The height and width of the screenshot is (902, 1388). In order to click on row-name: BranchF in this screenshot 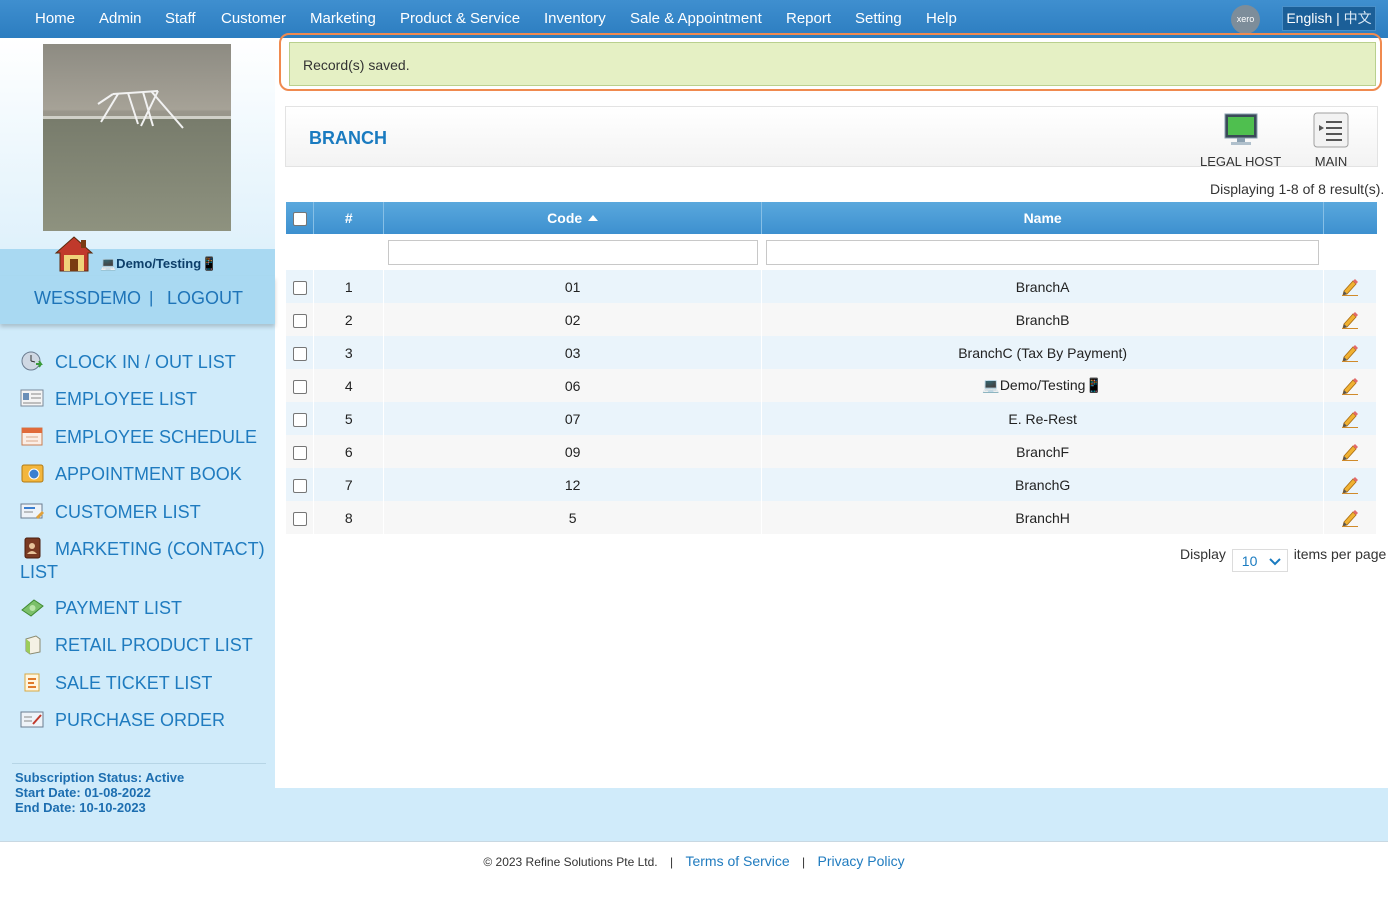, I will do `click(1043, 451)`.